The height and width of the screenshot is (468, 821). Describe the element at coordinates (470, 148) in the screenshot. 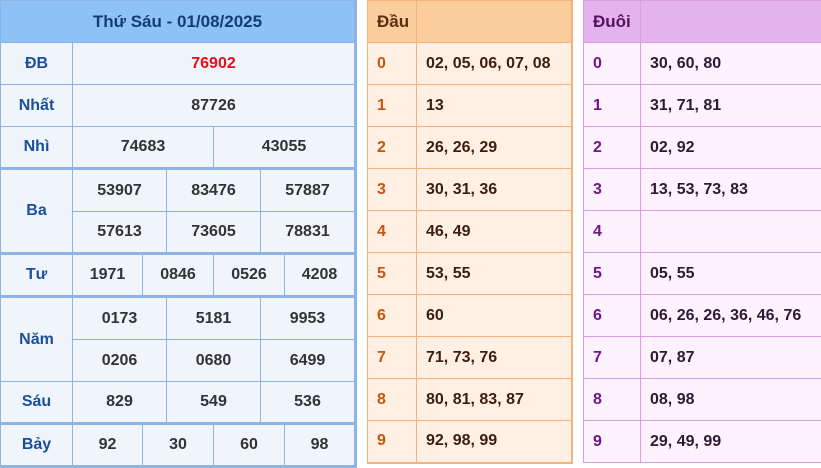

I see `dau-row: 226, 26, 29` at that location.